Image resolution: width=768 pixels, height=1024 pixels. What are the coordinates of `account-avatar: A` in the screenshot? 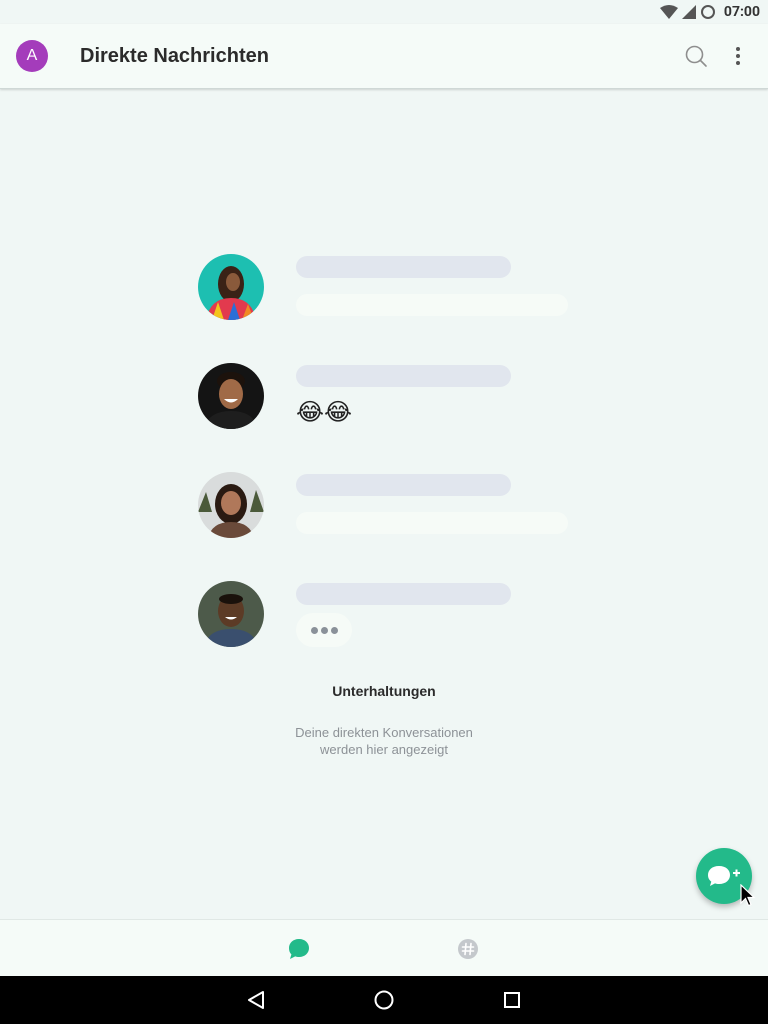 It's located at (32, 56).